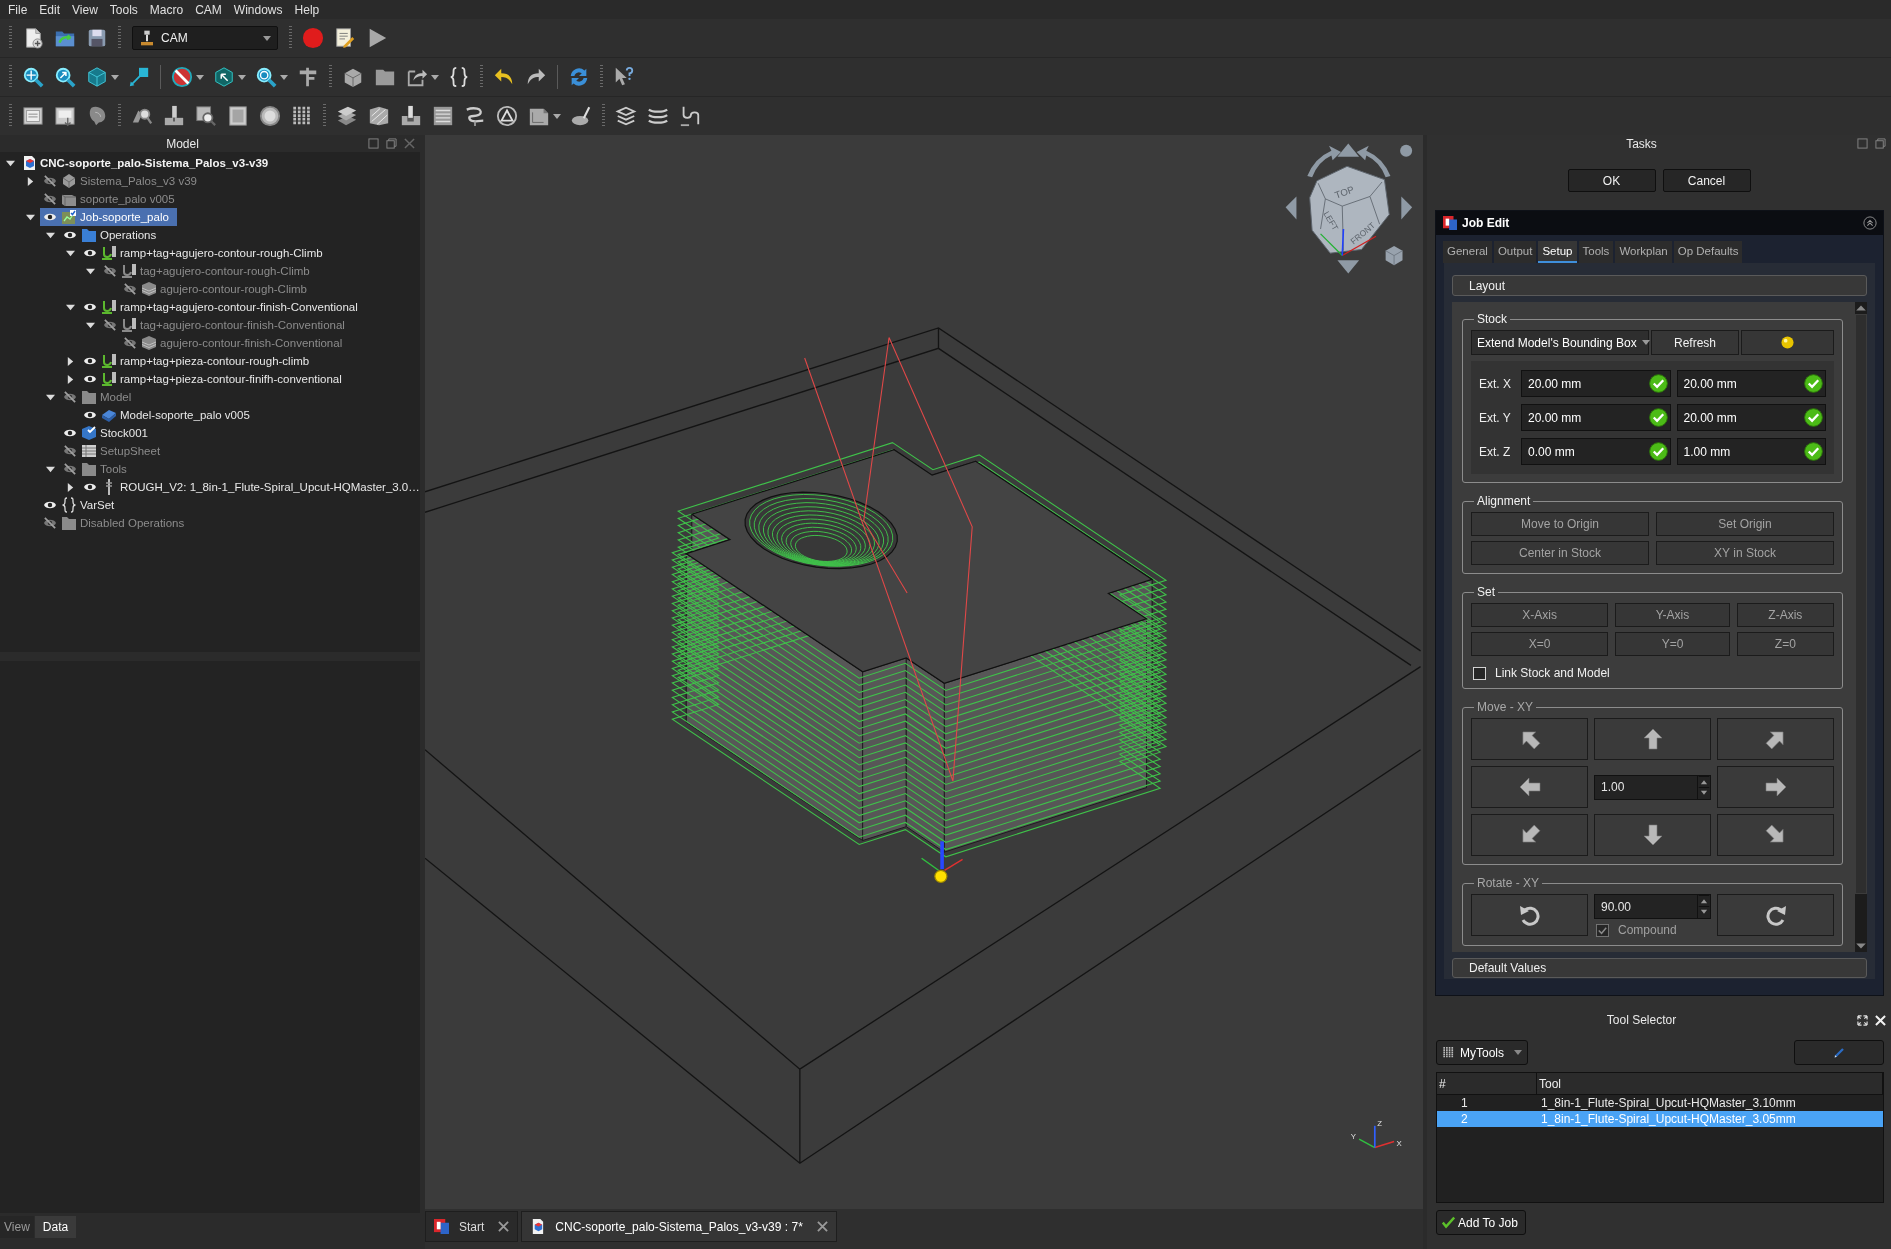  Describe the element at coordinates (353, 77) in the screenshot. I see `cube-icon` at that location.